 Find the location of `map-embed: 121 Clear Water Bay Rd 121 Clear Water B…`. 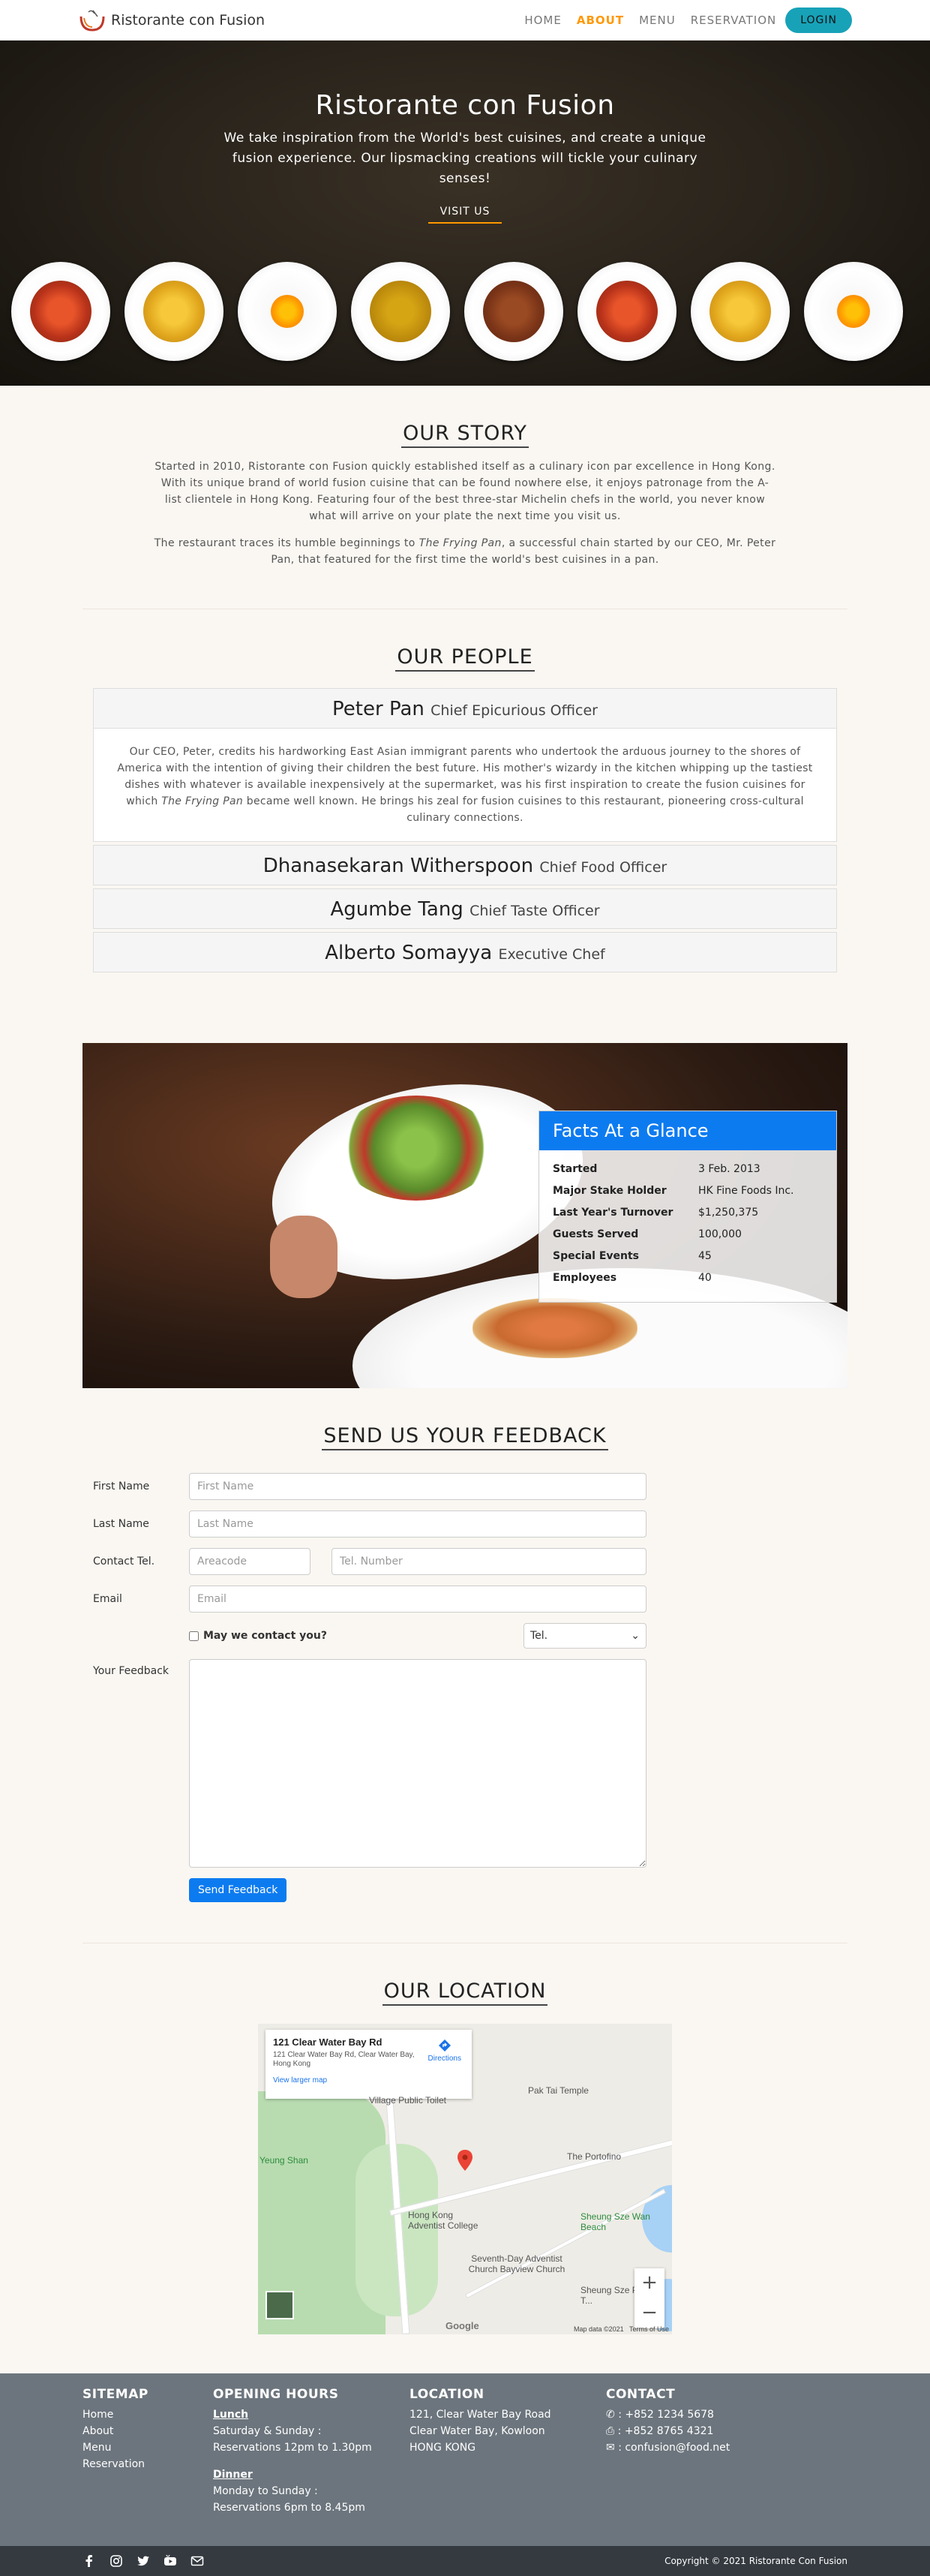

map-embed: 121 Clear Water Bay Rd 121 Clear Water B… is located at coordinates (465, 2179).